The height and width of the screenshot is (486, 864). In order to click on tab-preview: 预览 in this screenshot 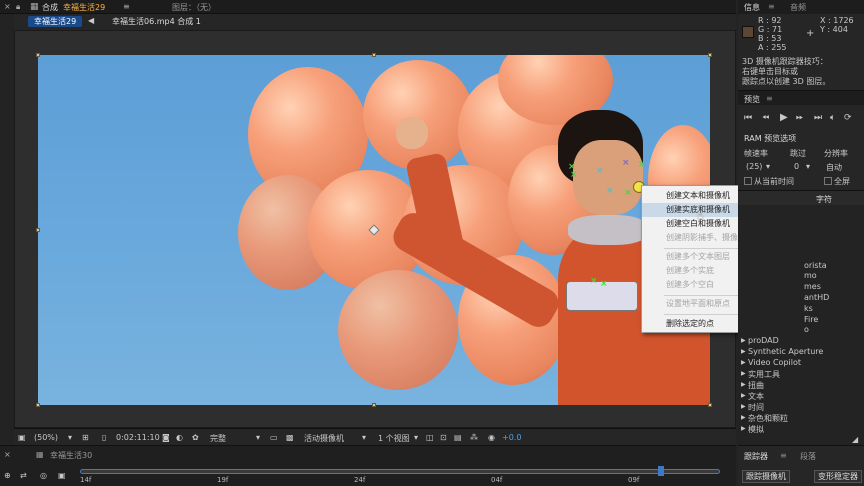, I will do `click(752, 99)`.